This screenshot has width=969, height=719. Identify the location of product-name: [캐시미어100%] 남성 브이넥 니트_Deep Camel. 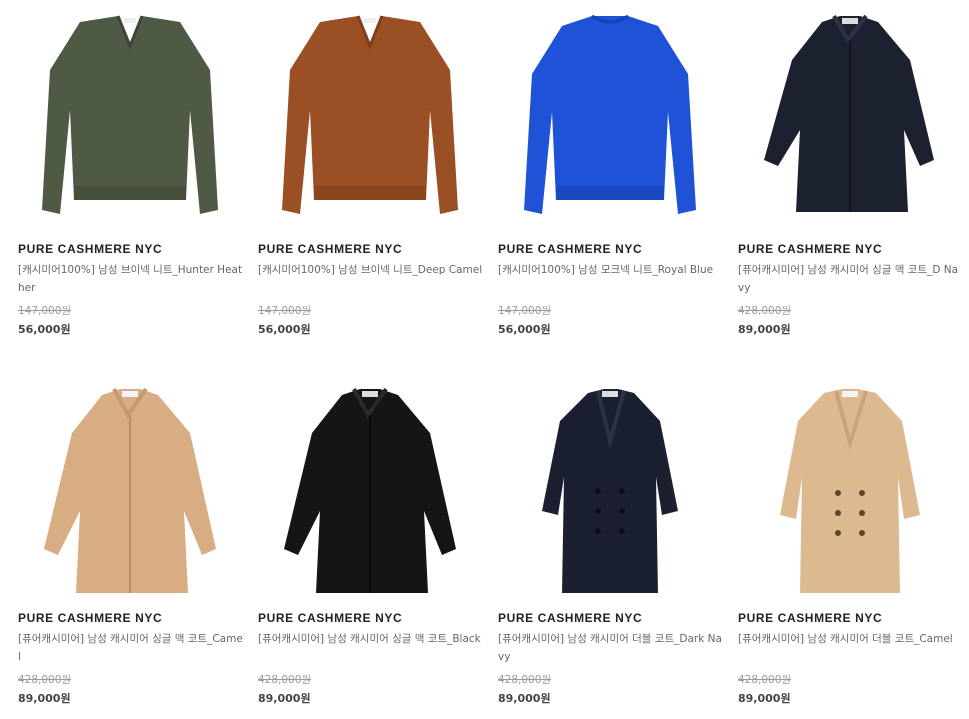
(371, 270).